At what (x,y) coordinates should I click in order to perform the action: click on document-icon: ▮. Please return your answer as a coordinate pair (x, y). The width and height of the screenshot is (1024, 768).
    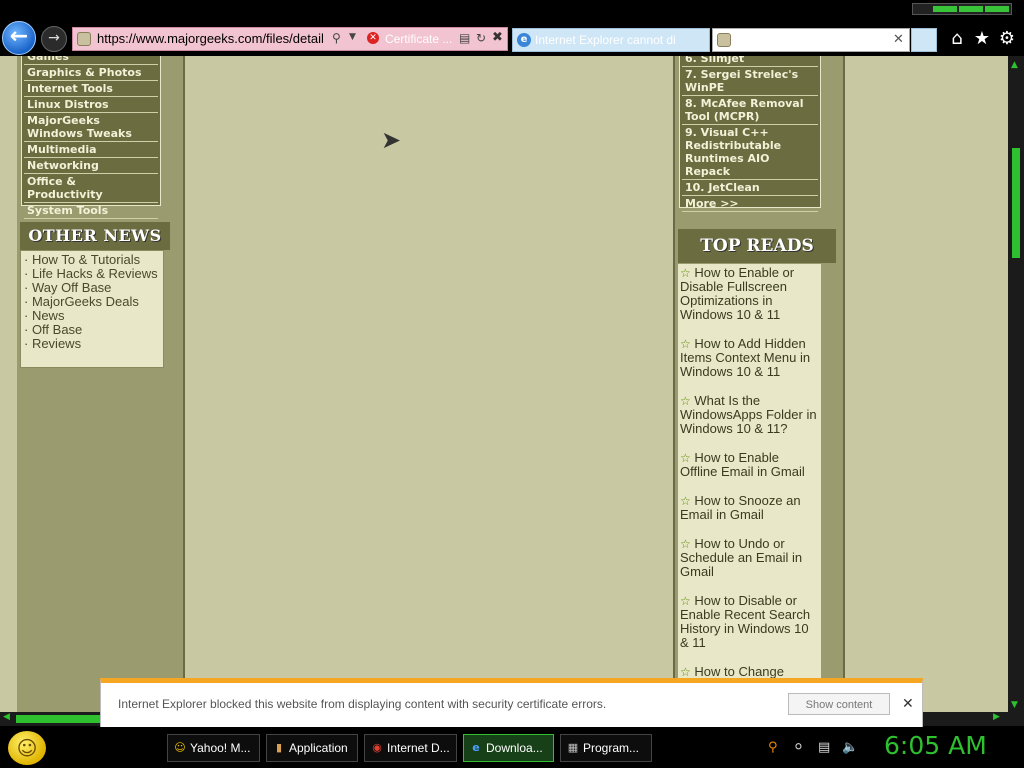
    Looking at the image, I should click on (279, 747).